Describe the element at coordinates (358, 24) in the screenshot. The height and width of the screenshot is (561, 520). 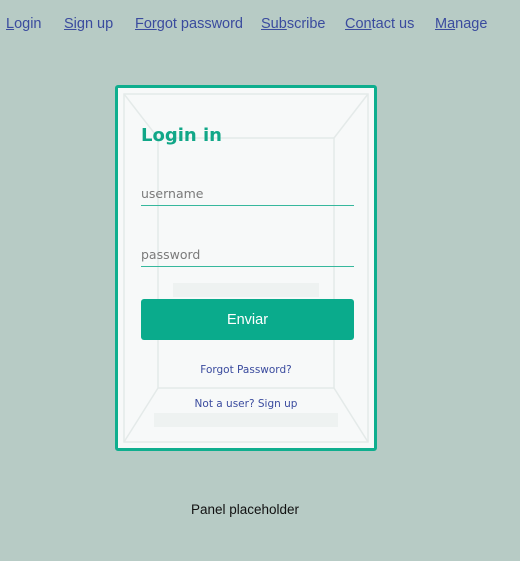
I see `nav-link-contact-accesskey: Con` at that location.